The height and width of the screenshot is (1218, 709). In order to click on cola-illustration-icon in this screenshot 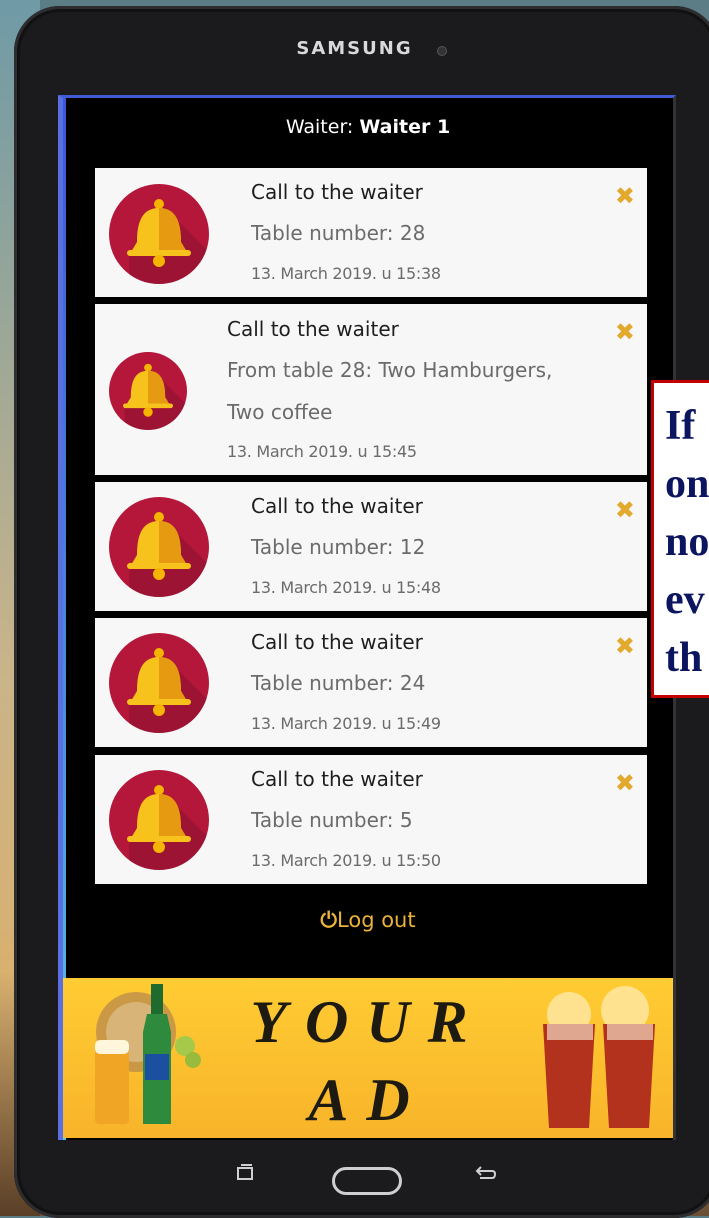, I will do `click(599, 1057)`.